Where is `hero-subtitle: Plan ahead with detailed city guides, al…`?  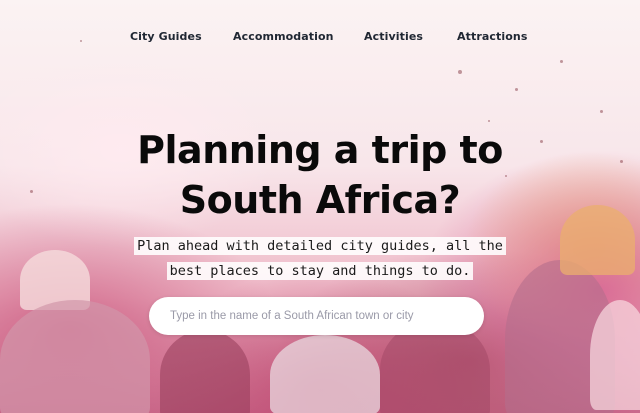 hero-subtitle: Plan ahead with detailed city guides, al… is located at coordinates (320, 259).